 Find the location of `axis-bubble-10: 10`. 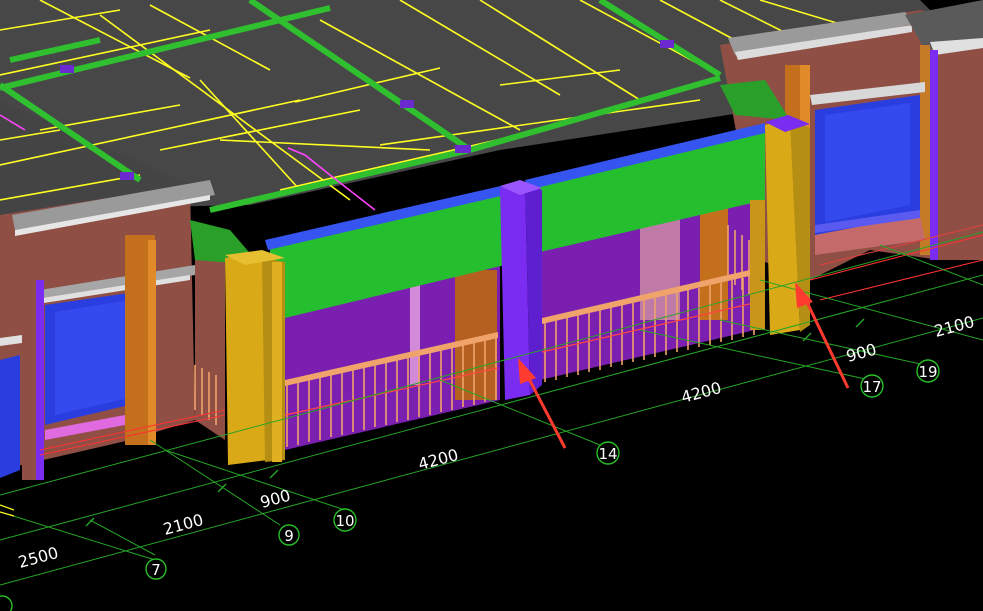

axis-bubble-10: 10 is located at coordinates (345, 520).